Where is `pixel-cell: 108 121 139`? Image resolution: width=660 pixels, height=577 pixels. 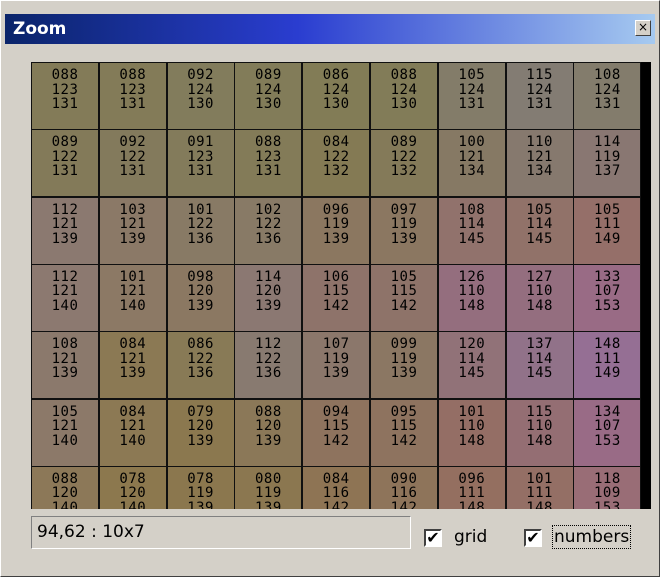
pixel-cell: 108 121 139 is located at coordinates (65, 365).